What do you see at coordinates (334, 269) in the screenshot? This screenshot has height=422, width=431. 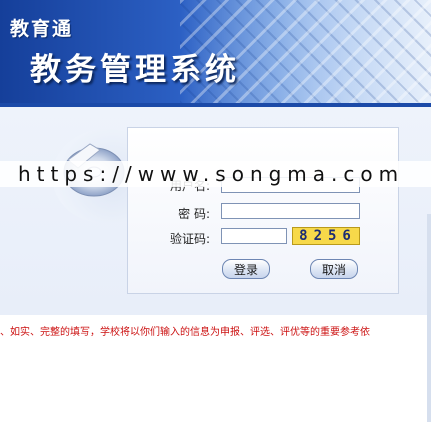 I see `cancel-button: 取消` at bounding box center [334, 269].